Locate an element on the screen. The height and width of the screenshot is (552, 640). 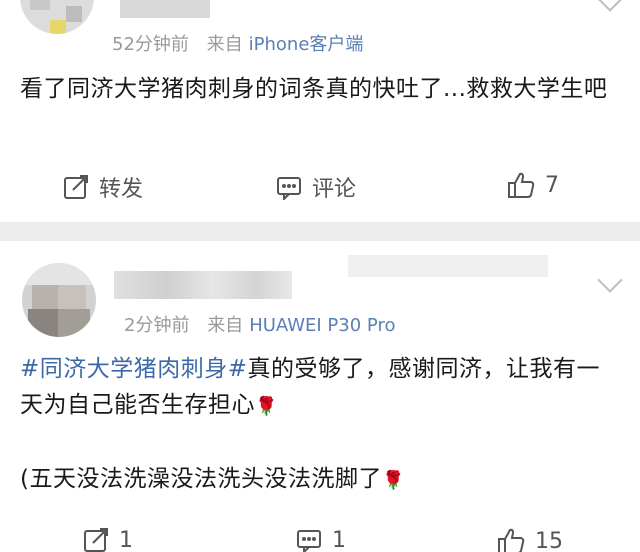
post-time: 52分钟前 is located at coordinates (150, 44).